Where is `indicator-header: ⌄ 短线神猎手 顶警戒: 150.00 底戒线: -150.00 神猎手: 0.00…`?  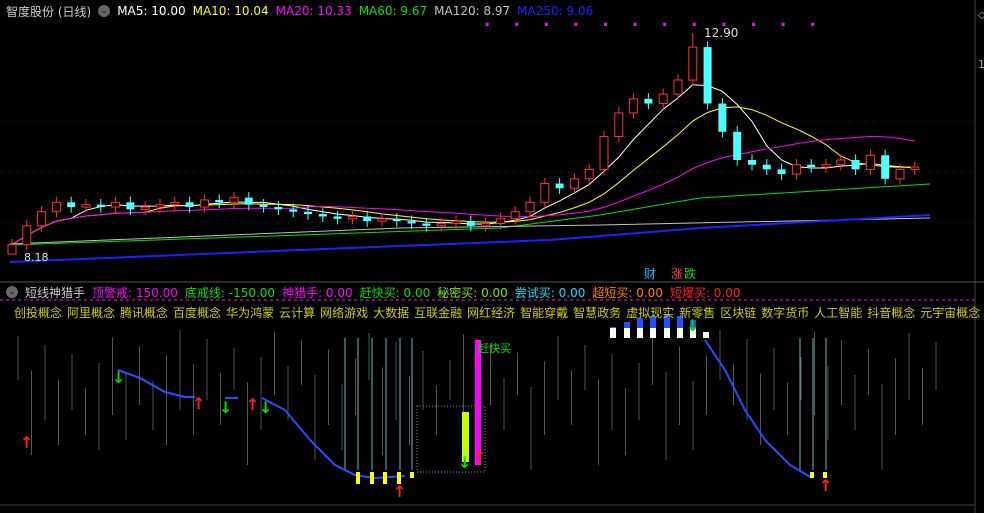 indicator-header: ⌄ 短线神猎手 顶警戒: 150.00 底戒线: -150.00 神猎手: 0.00… is located at coordinates (373, 292).